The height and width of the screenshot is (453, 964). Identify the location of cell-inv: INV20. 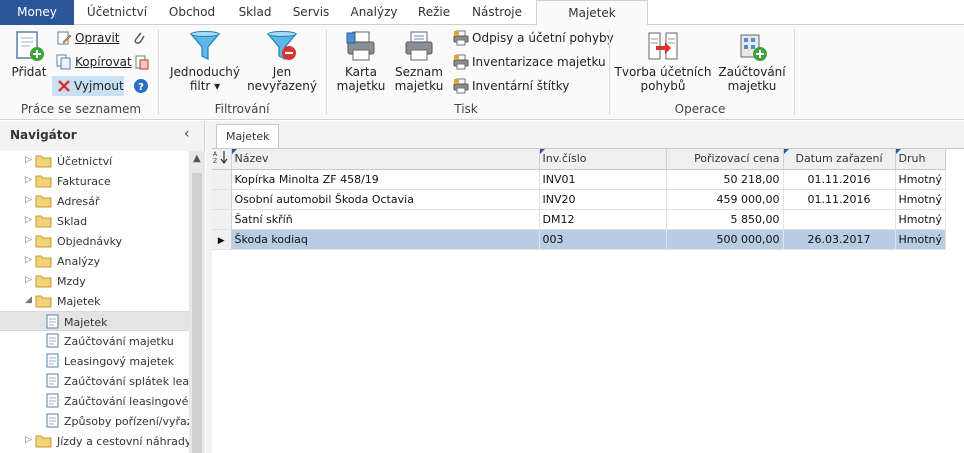
(603, 199).